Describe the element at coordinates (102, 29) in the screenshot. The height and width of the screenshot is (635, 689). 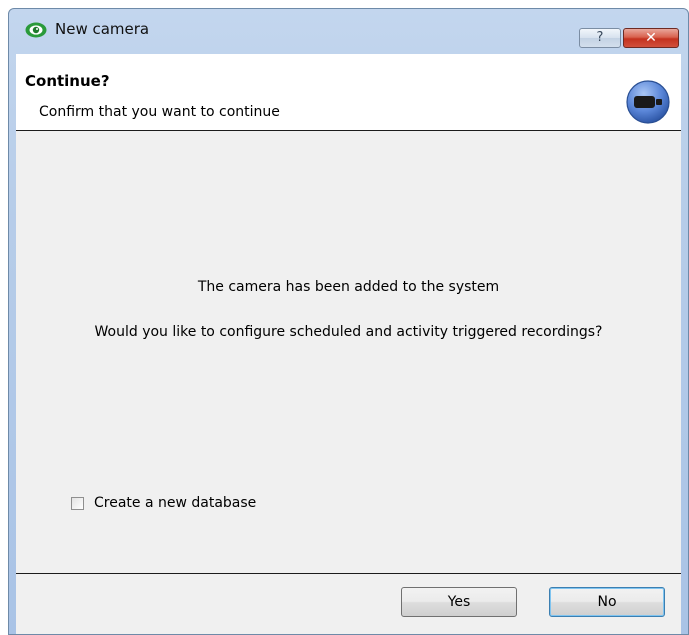
I see `window-title: New camera` at that location.